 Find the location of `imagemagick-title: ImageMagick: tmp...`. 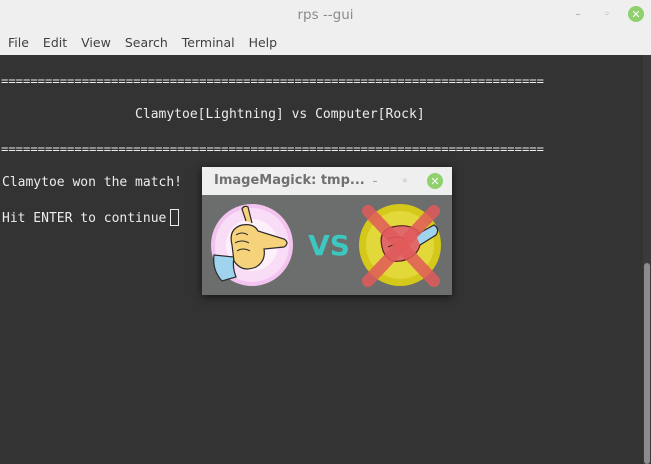

imagemagick-title: ImageMagick: tmp... is located at coordinates (289, 180).